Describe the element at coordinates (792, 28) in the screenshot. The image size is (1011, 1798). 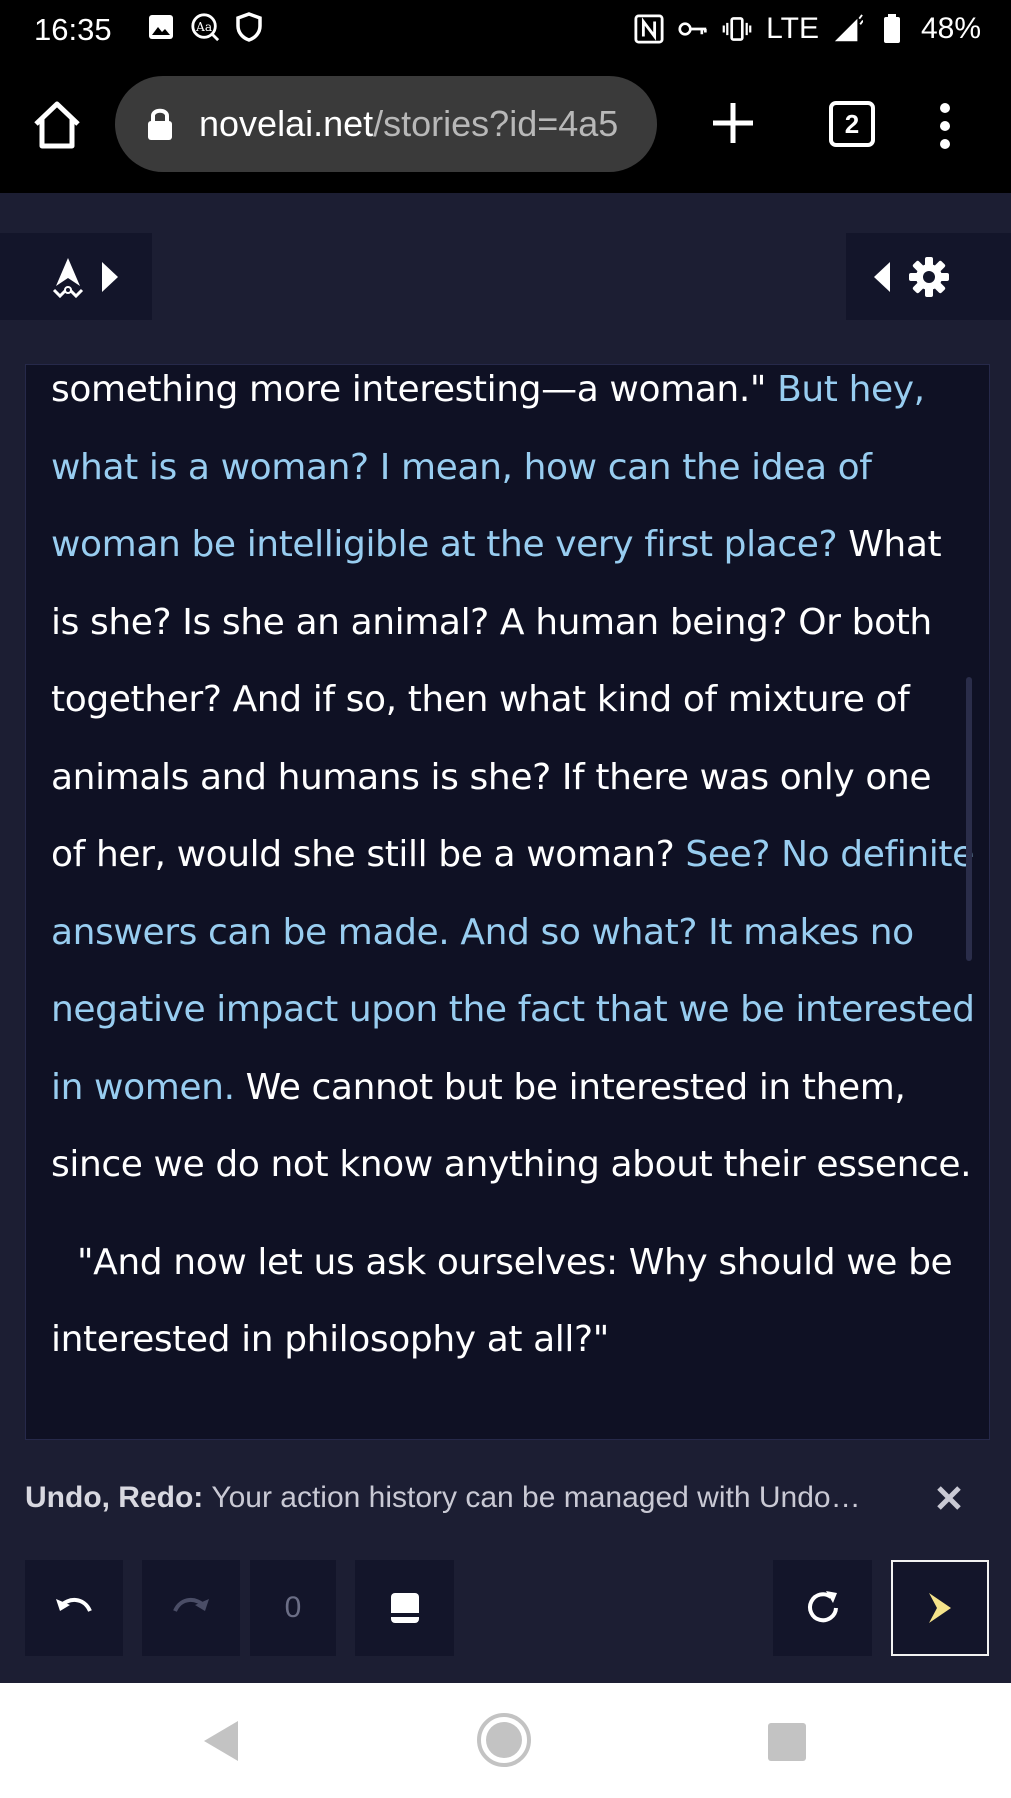
I see `network-type: LTE` at that location.